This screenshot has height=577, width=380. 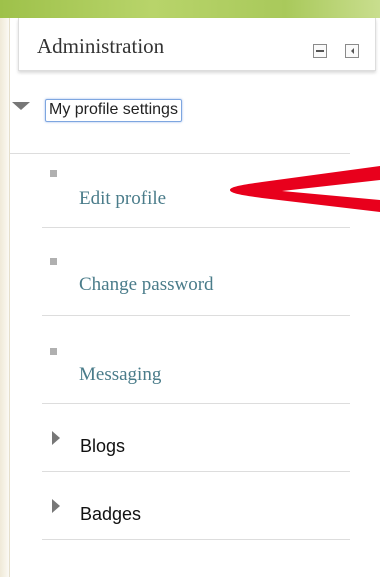 What do you see at coordinates (196, 360) in the screenshot?
I see `tree-item-messaging: Messaging` at bounding box center [196, 360].